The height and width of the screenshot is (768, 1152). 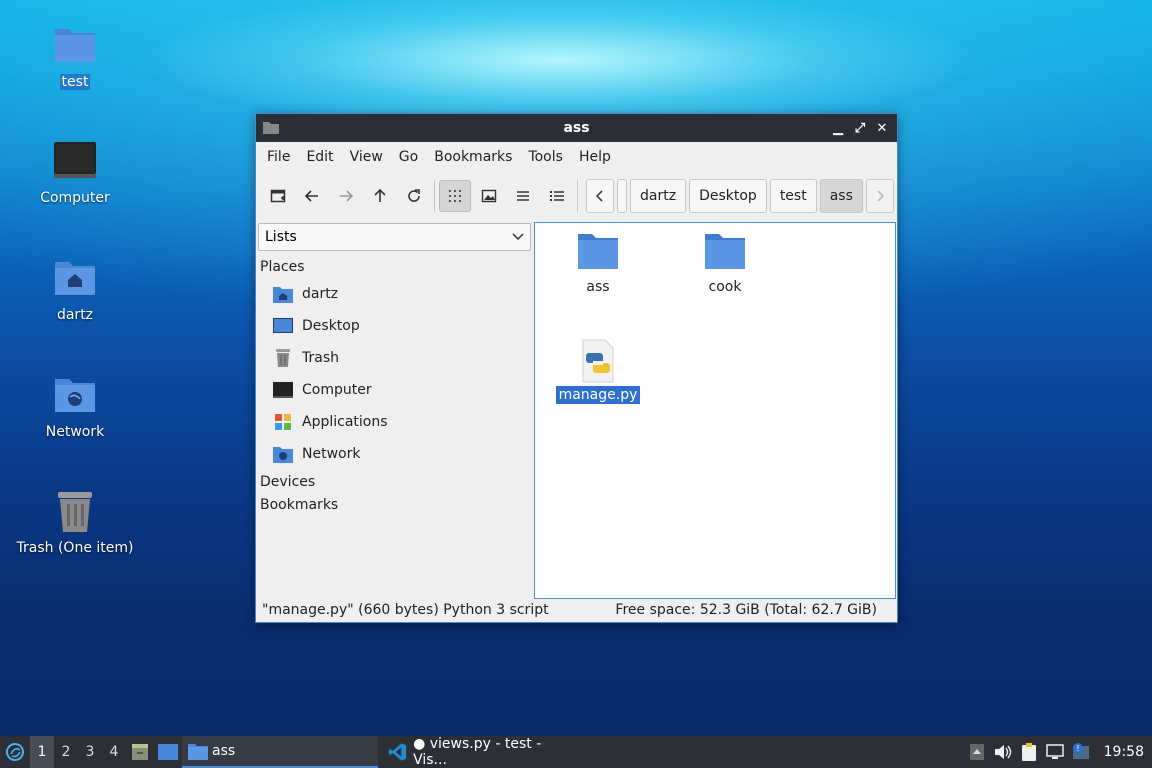 I want to click on detailed-view-button, so click(x=557, y=196).